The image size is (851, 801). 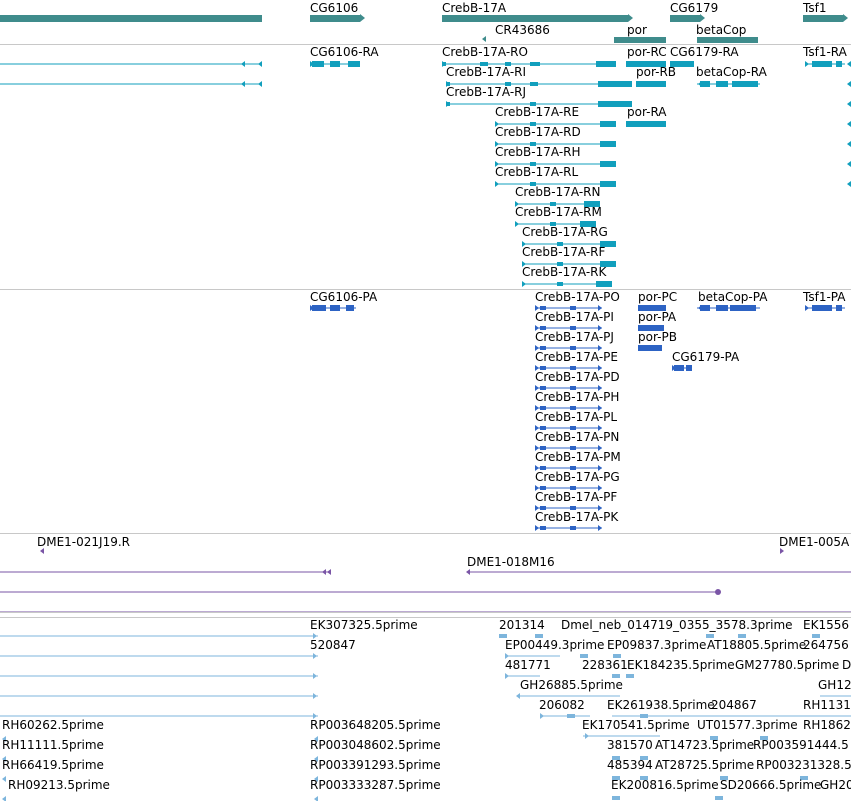 What do you see at coordinates (578, 457) in the screenshot?
I see `protein-label: CrebB-17A-PM` at bounding box center [578, 457].